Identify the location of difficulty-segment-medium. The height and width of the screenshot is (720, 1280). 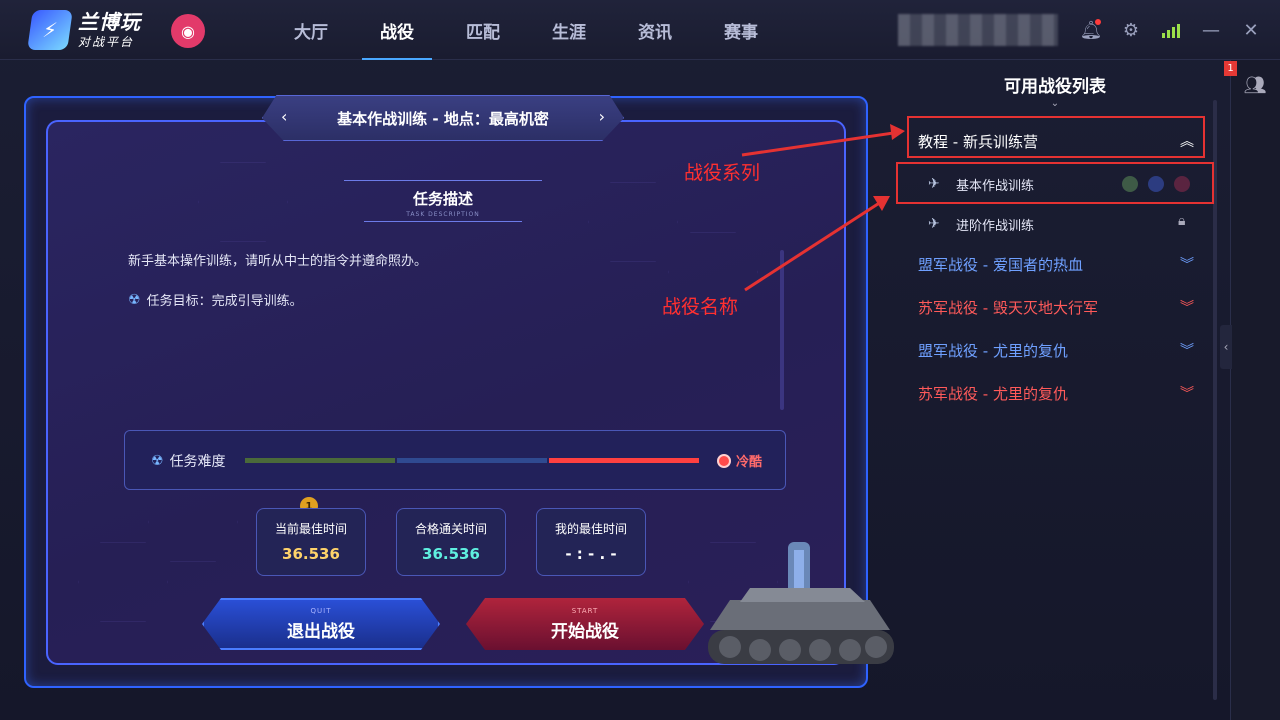
(472, 460).